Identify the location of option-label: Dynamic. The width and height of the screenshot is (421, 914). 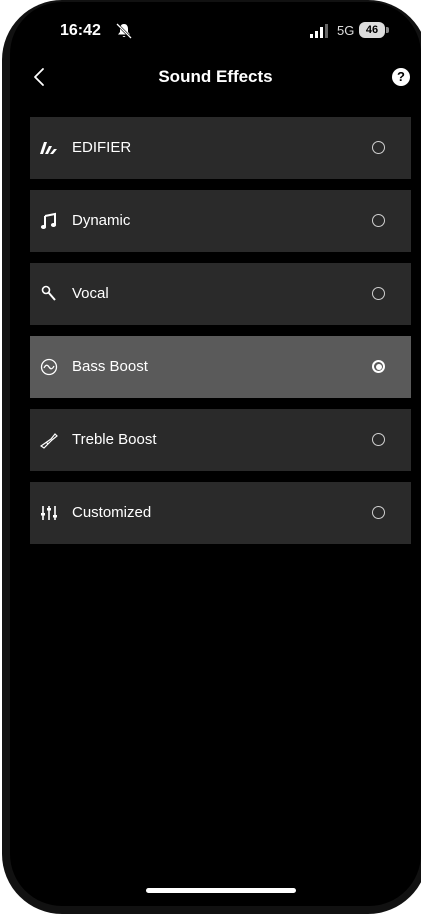
(101, 220).